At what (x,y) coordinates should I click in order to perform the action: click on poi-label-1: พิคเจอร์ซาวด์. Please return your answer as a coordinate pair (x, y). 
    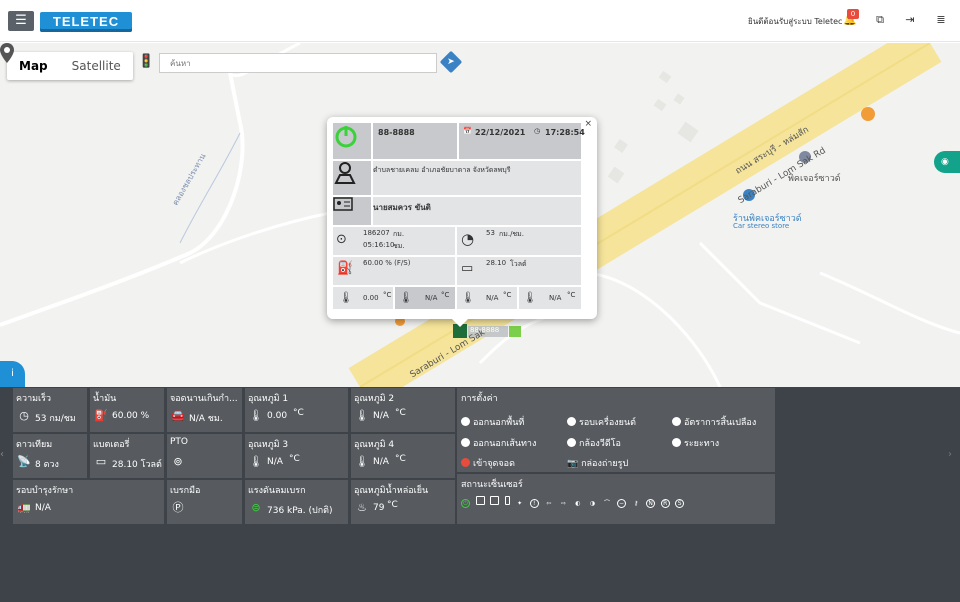
    Looking at the image, I should click on (814, 178).